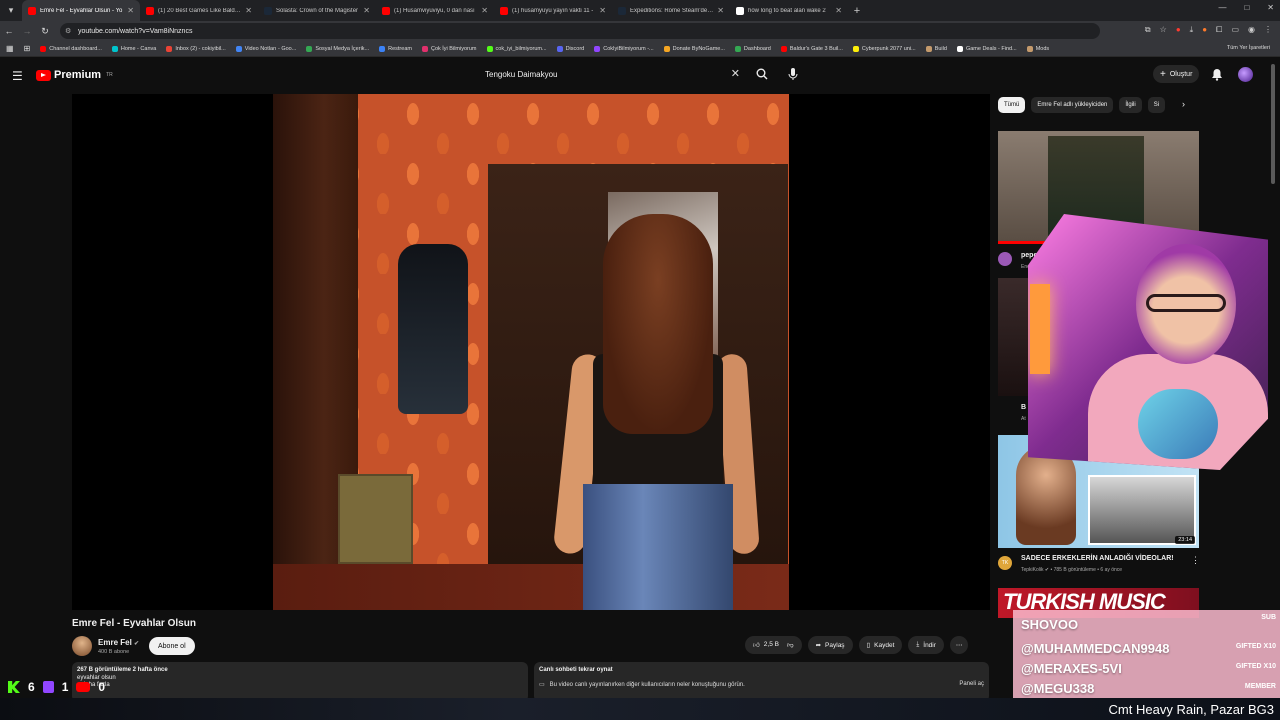 The width and height of the screenshot is (1280, 720). I want to click on create-button: + Oluştur, so click(1176, 74).